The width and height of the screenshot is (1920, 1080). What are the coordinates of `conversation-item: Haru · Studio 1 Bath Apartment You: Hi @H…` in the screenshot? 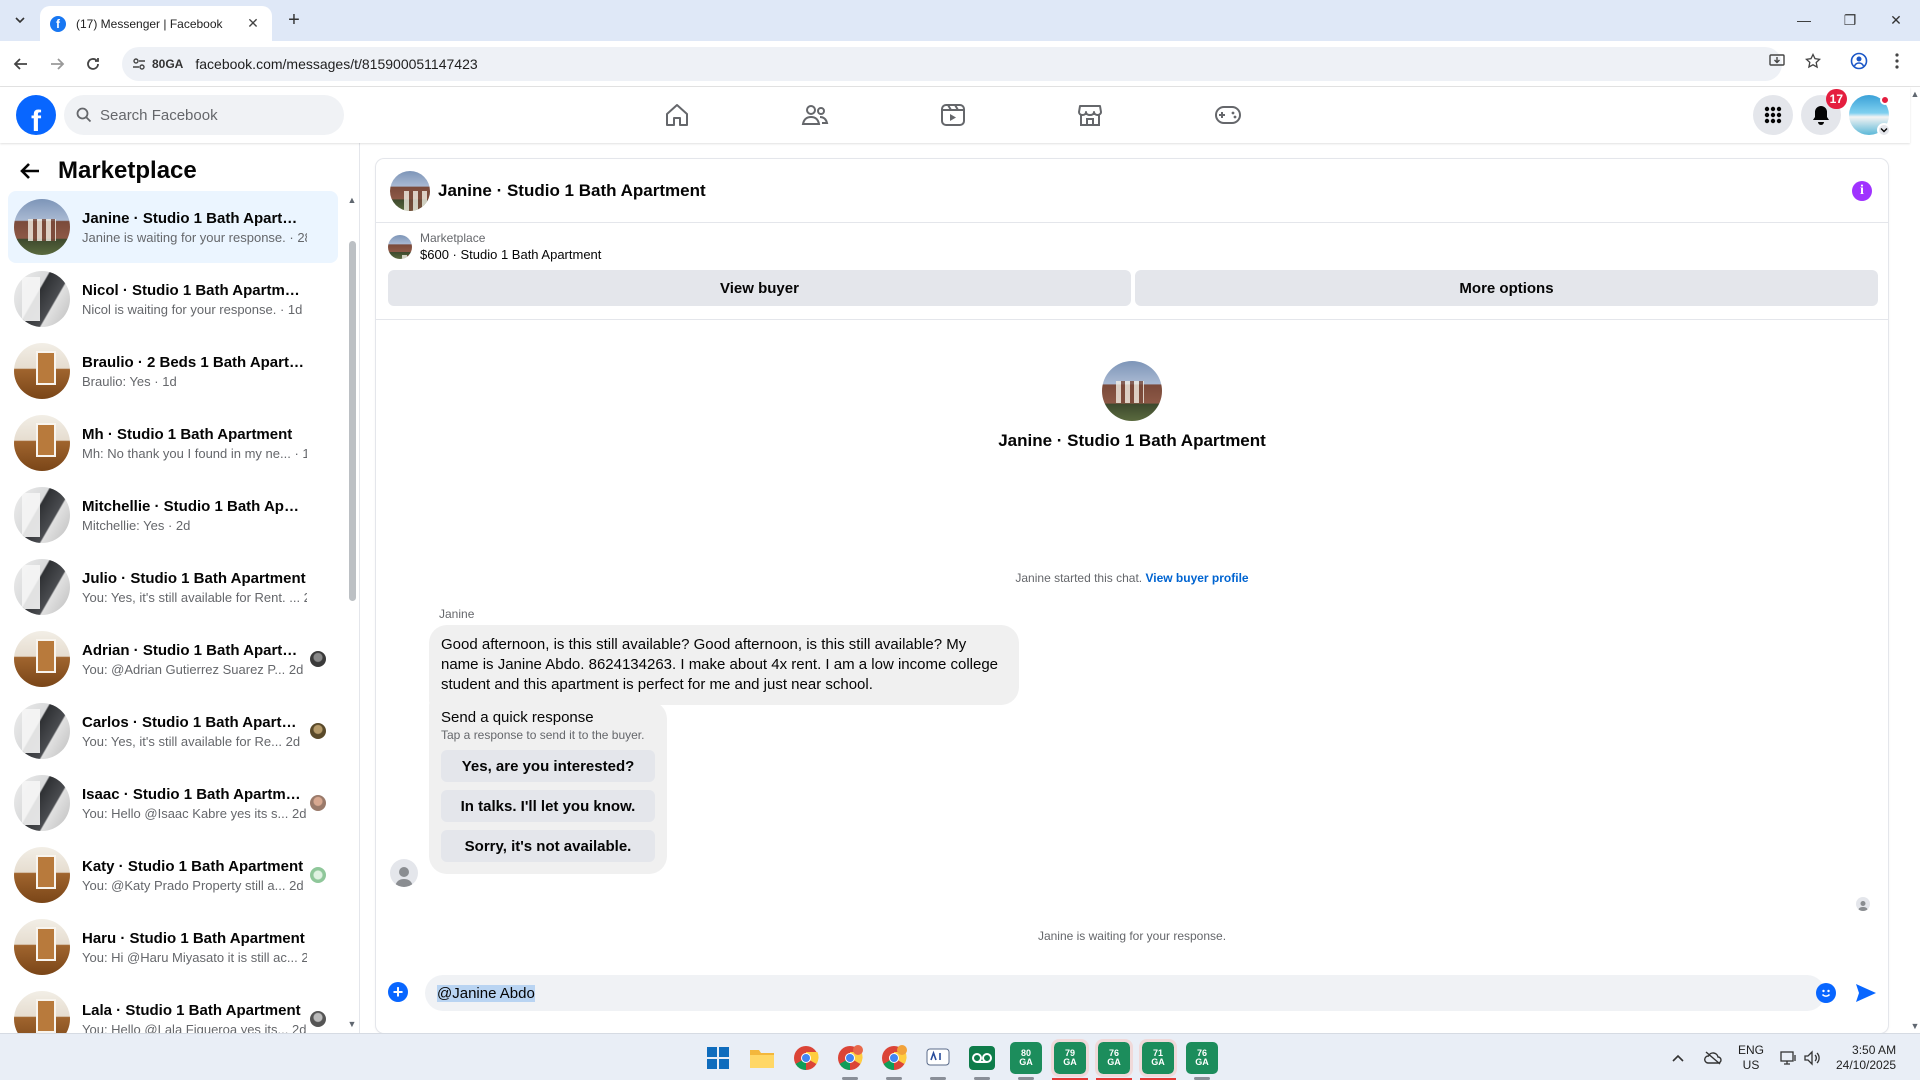 It's located at (173, 947).